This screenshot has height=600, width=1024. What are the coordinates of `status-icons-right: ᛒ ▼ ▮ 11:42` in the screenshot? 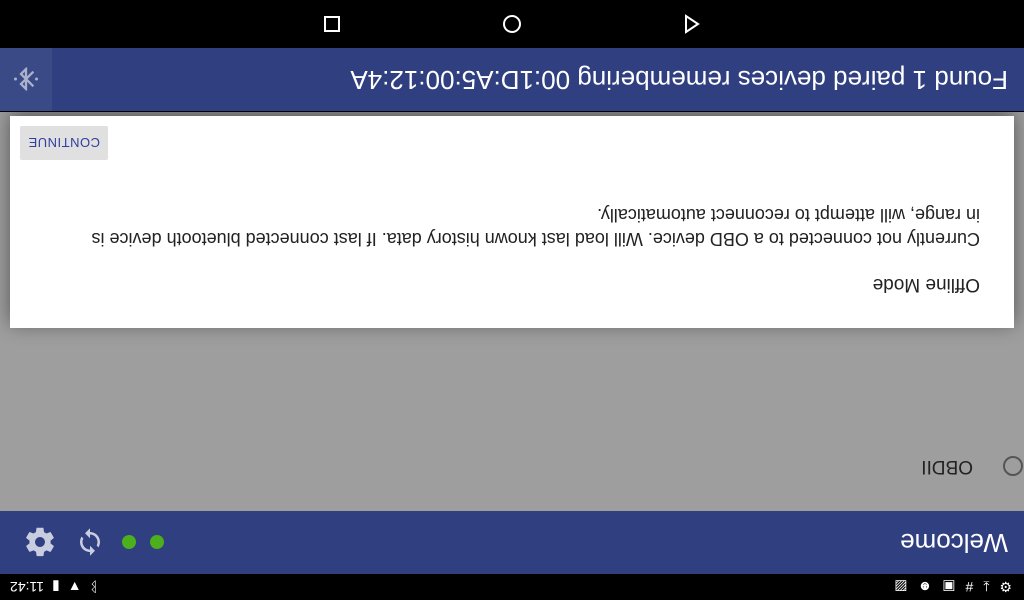 It's located at (49, 587).